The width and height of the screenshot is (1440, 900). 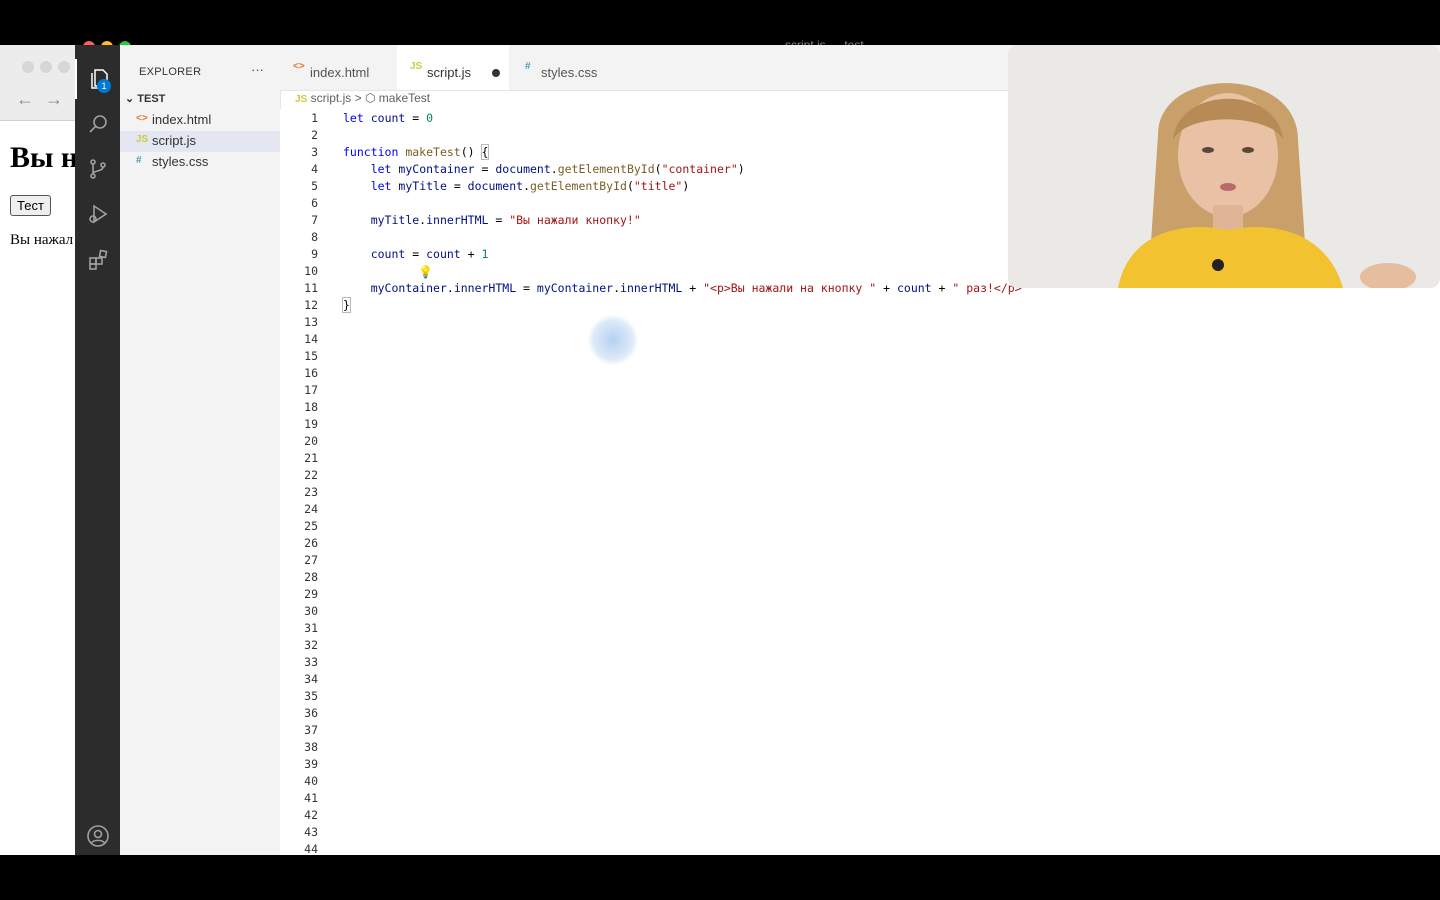 I want to click on maximize-window-dot, so click(x=64, y=67).